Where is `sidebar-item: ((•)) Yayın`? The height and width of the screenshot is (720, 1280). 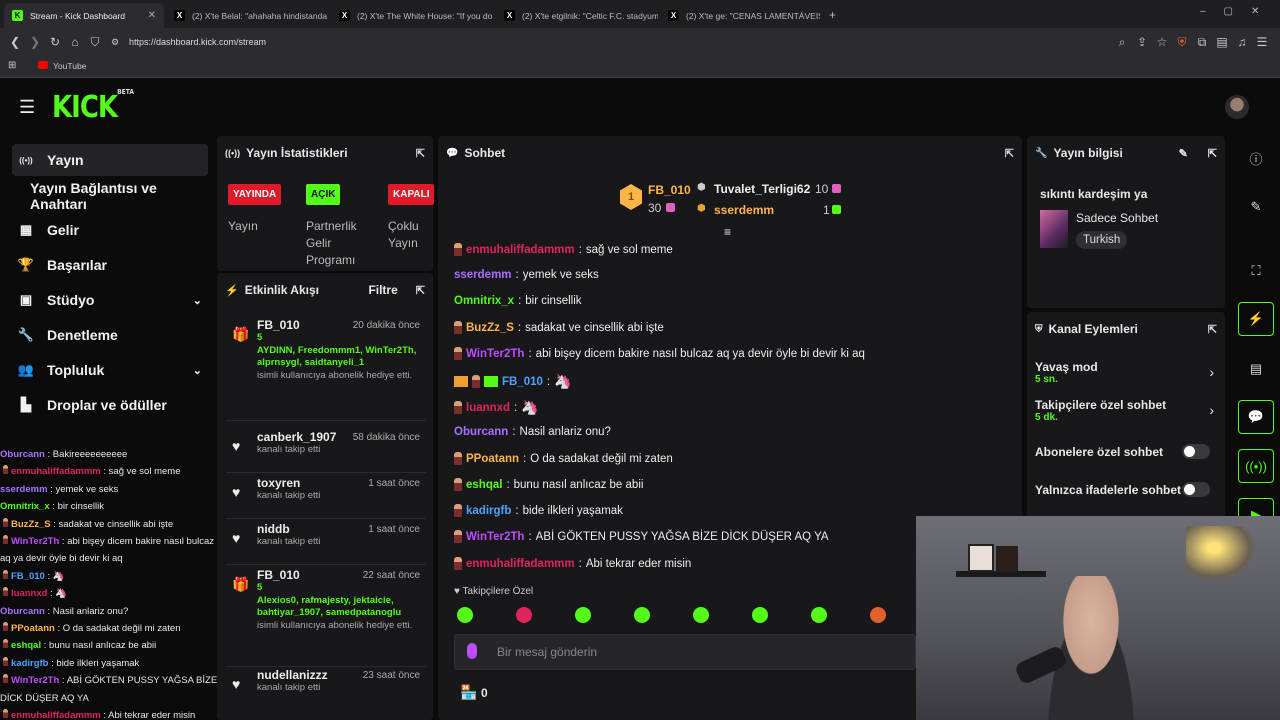
sidebar-item: ((•)) Yayın is located at coordinates (110, 160).